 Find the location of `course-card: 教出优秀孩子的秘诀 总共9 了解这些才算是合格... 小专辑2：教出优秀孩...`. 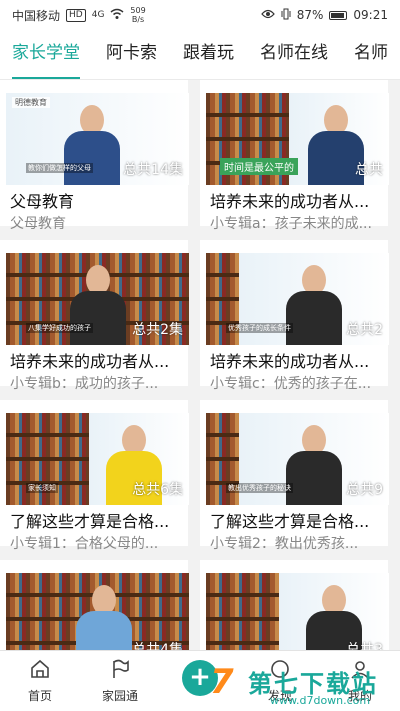

course-card: 教出优秀孩子的秘诀 总共9 了解这些才算是合格... 小专辑2：教出优秀孩... is located at coordinates (294, 476).